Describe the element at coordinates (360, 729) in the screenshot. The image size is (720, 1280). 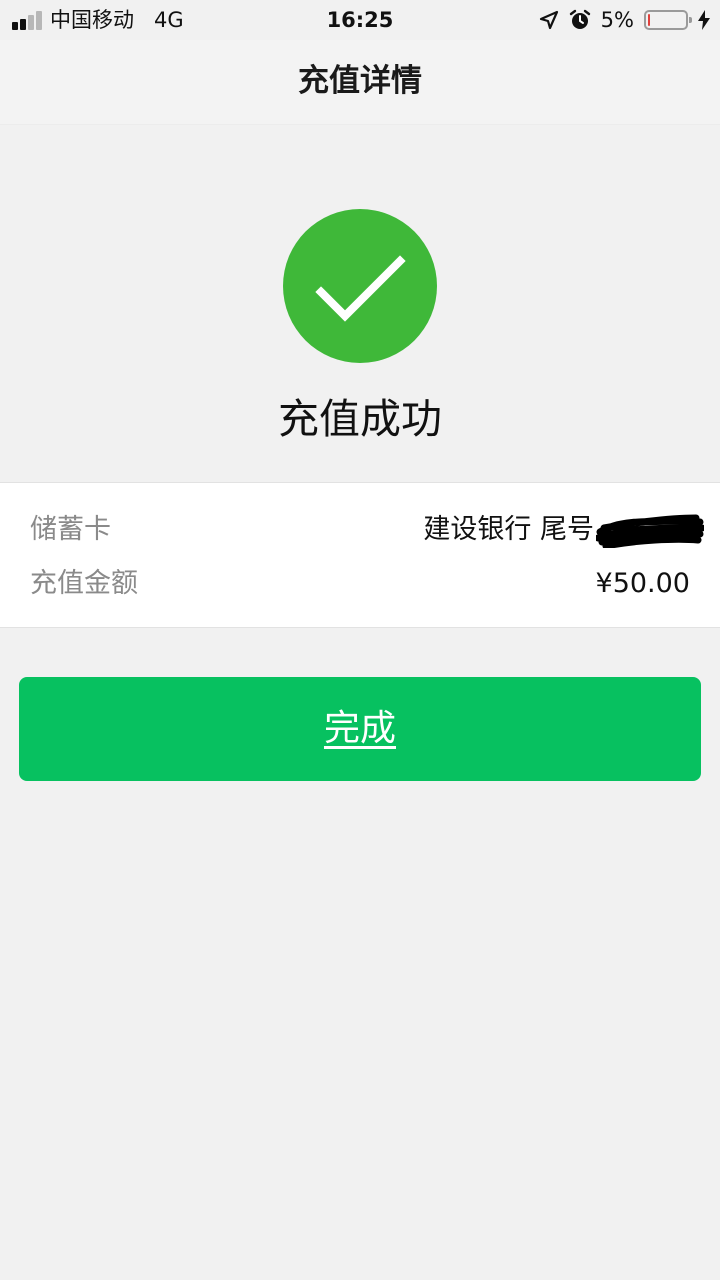
I see `done-button: 完成` at that location.